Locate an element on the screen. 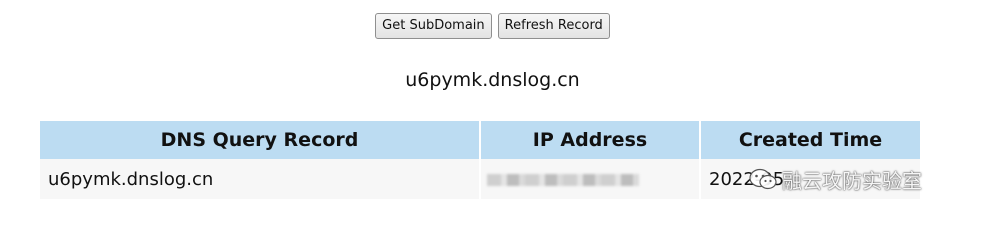 Image resolution: width=985 pixels, height=240 pixels. column-header-created-time: Created Time is located at coordinates (809, 140).